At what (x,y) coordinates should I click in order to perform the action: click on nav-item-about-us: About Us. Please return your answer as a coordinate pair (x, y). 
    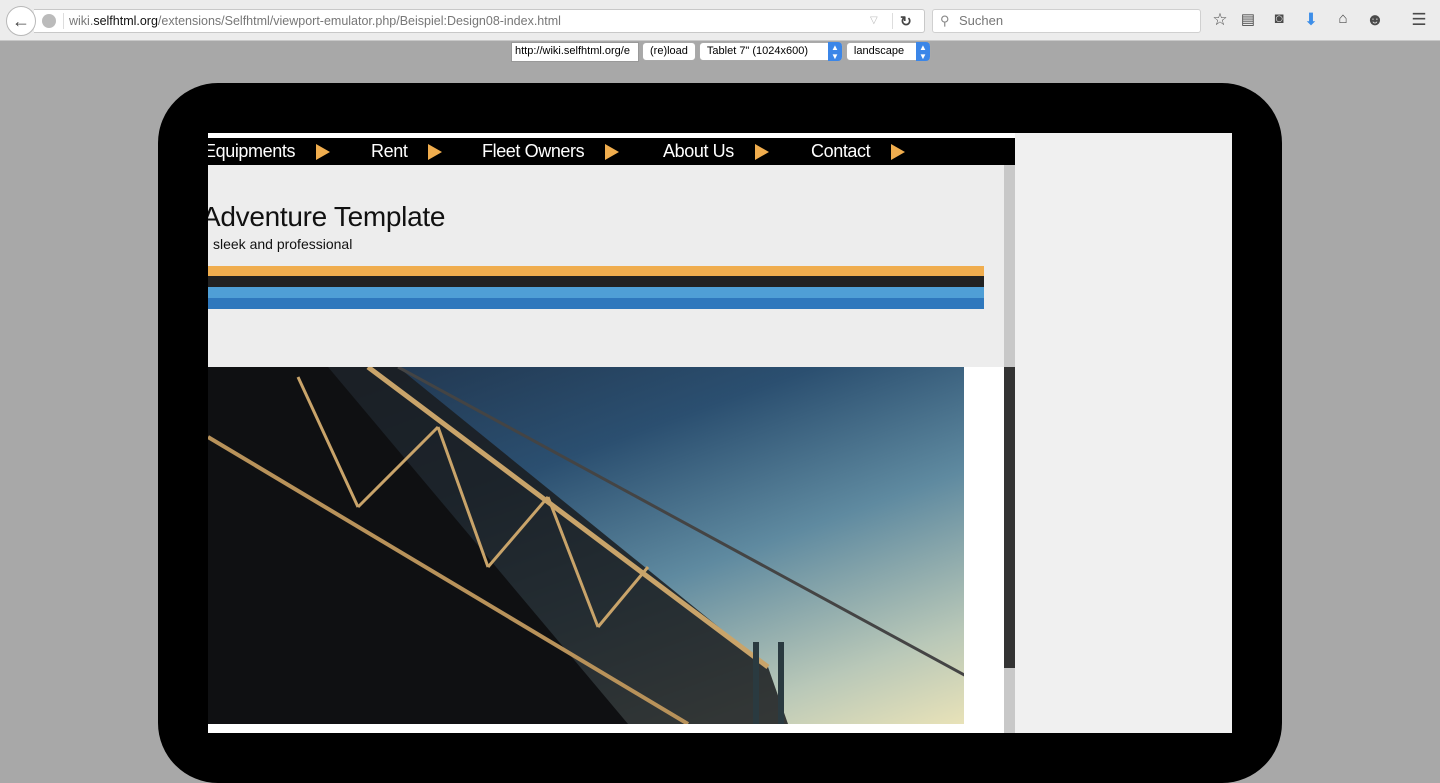
    Looking at the image, I should click on (716, 151).